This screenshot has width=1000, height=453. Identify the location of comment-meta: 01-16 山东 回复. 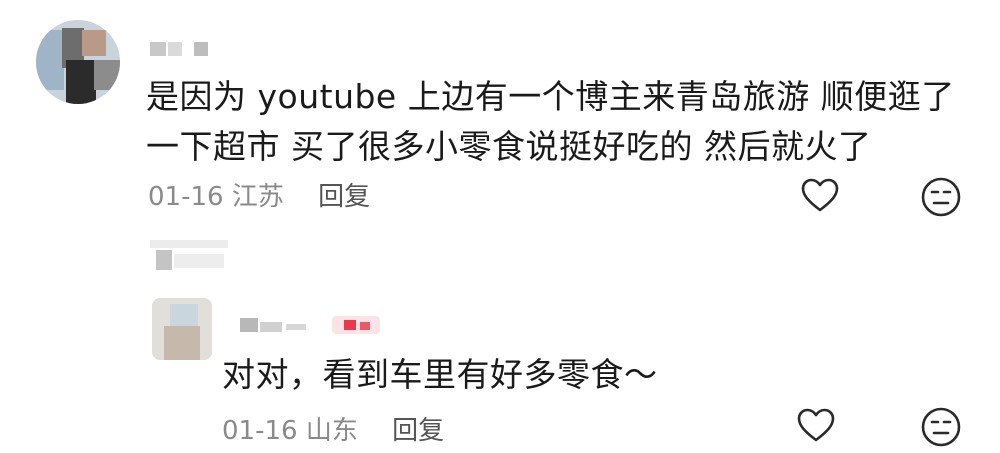
(333, 428).